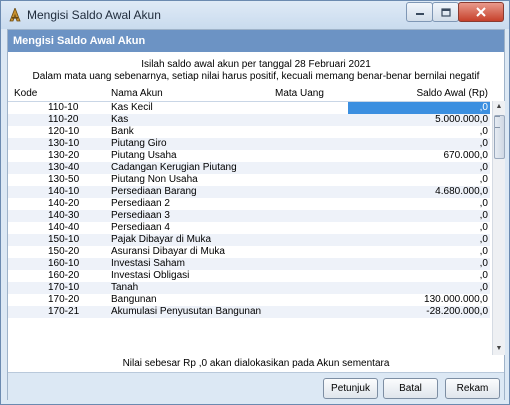  What do you see at coordinates (64, 287) in the screenshot?
I see `cell-kode: 170-10` at bounding box center [64, 287].